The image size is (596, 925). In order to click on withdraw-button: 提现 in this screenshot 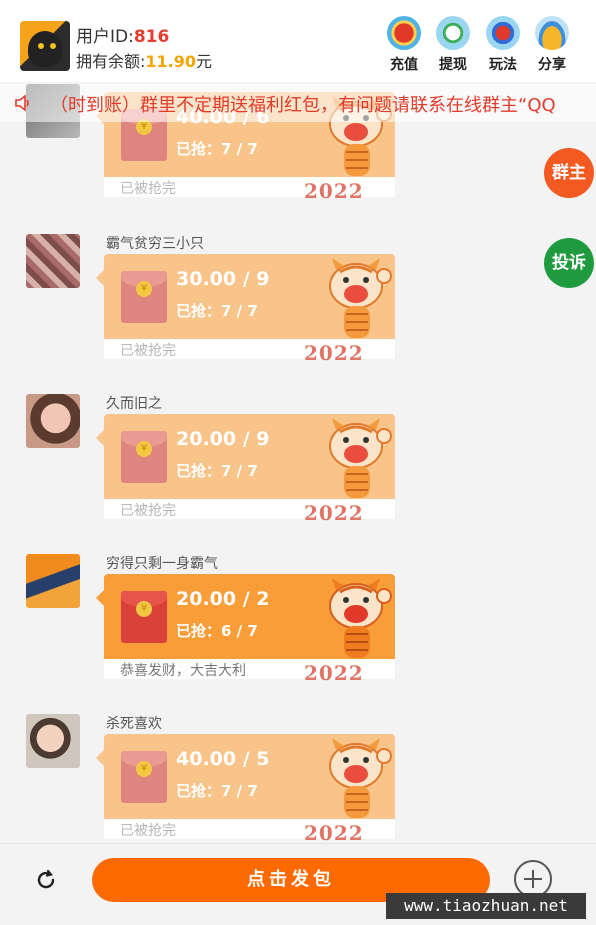, I will do `click(453, 45)`.